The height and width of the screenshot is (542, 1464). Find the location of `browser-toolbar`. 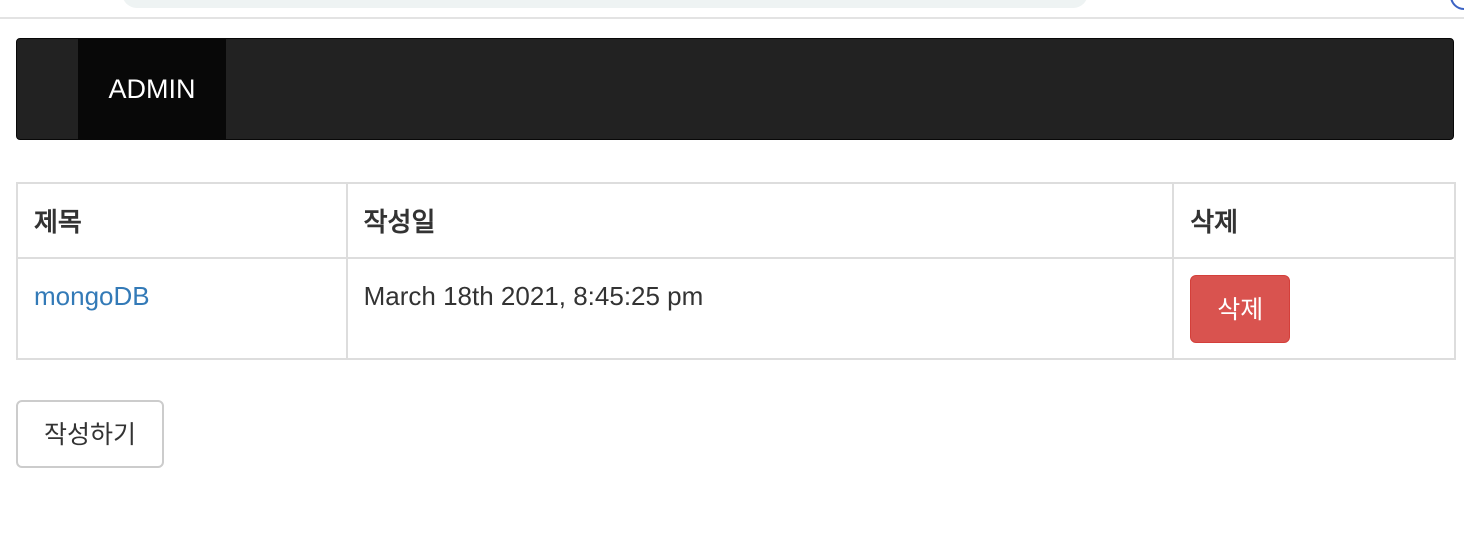

browser-toolbar is located at coordinates (732, 9).